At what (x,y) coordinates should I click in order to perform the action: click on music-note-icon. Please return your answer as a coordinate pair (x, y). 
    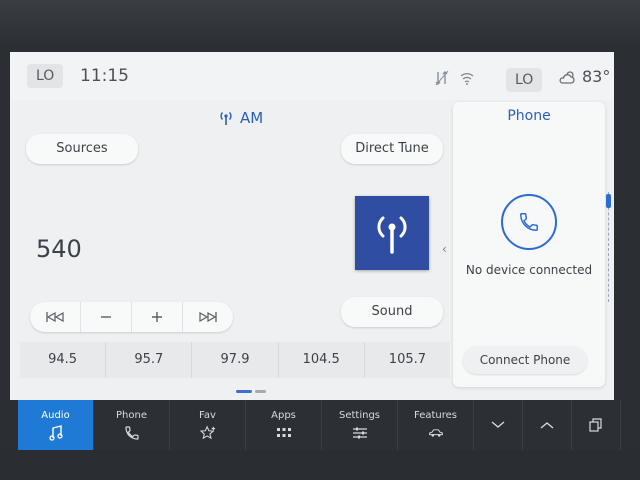
    Looking at the image, I should click on (56, 432).